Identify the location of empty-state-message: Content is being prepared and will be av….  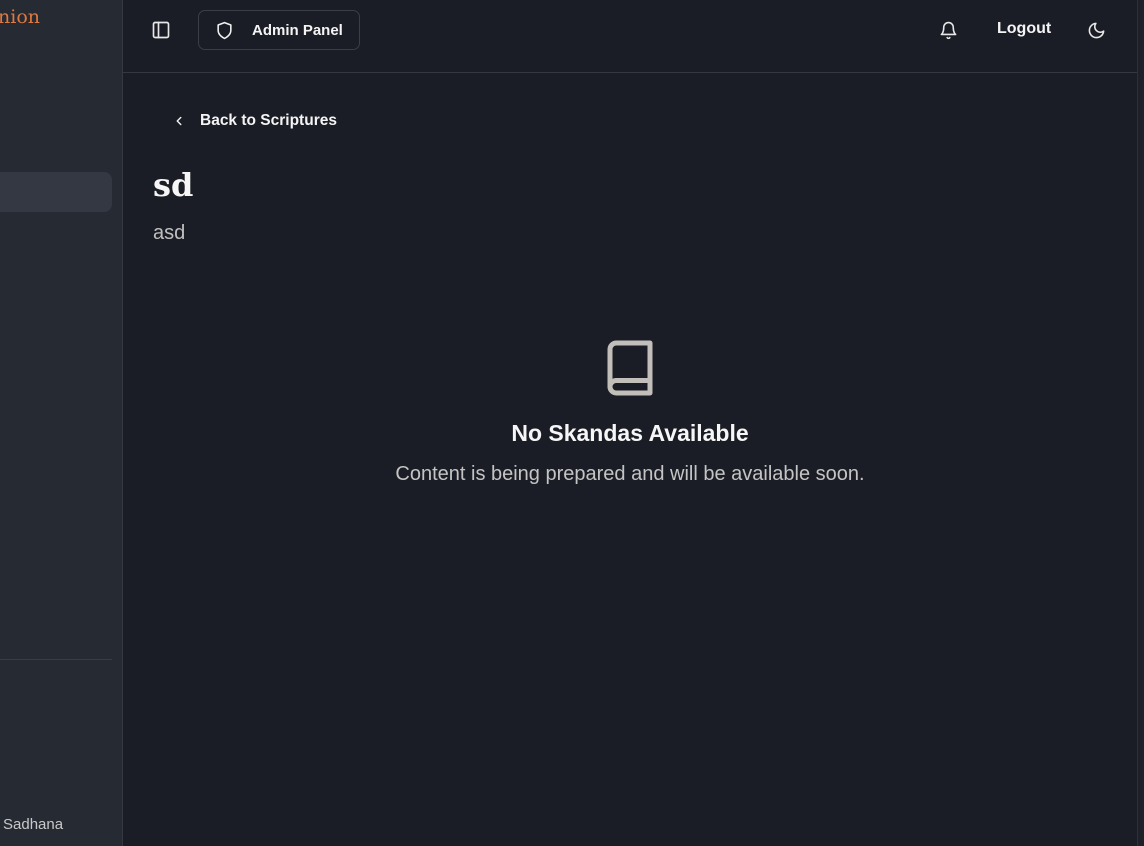
(630, 474).